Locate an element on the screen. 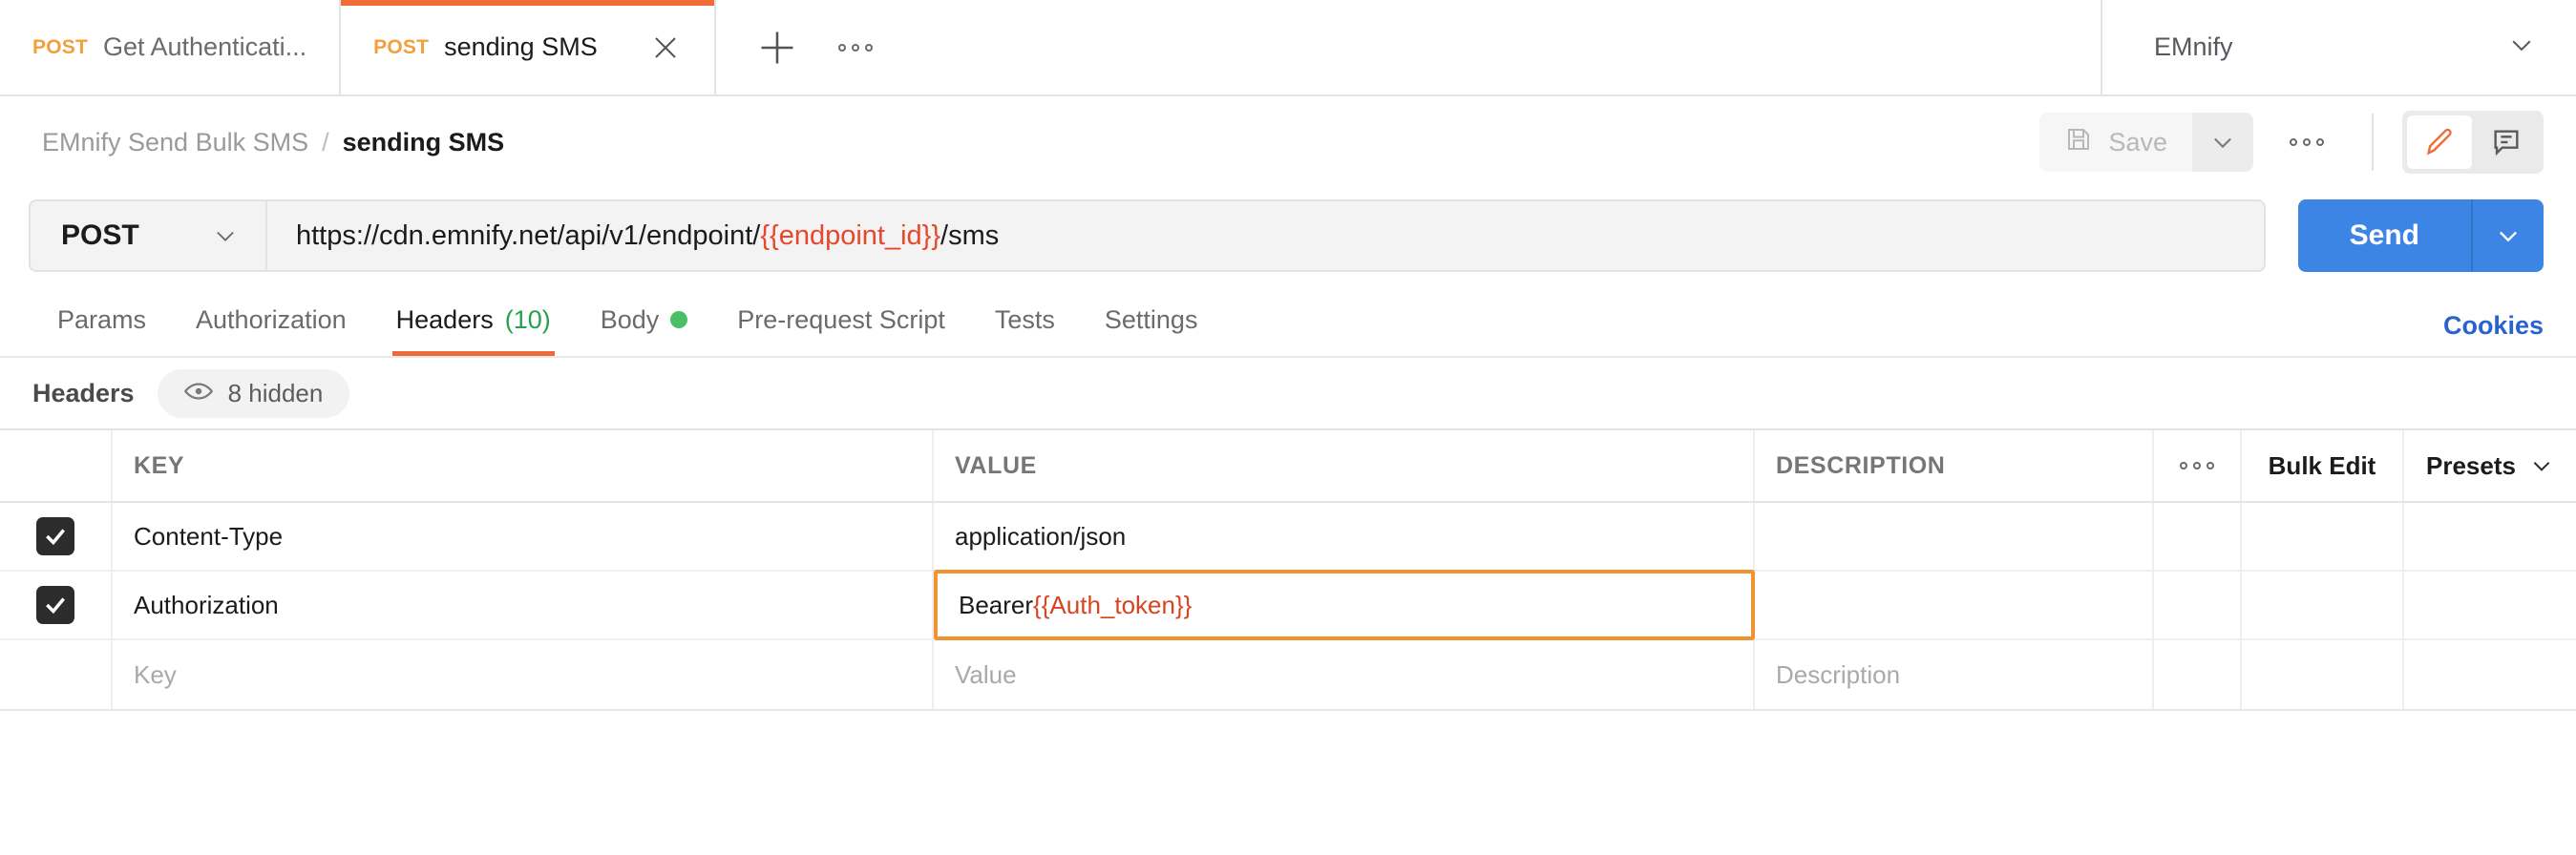 The height and width of the screenshot is (855, 2576). tab-label: Body is located at coordinates (630, 319).